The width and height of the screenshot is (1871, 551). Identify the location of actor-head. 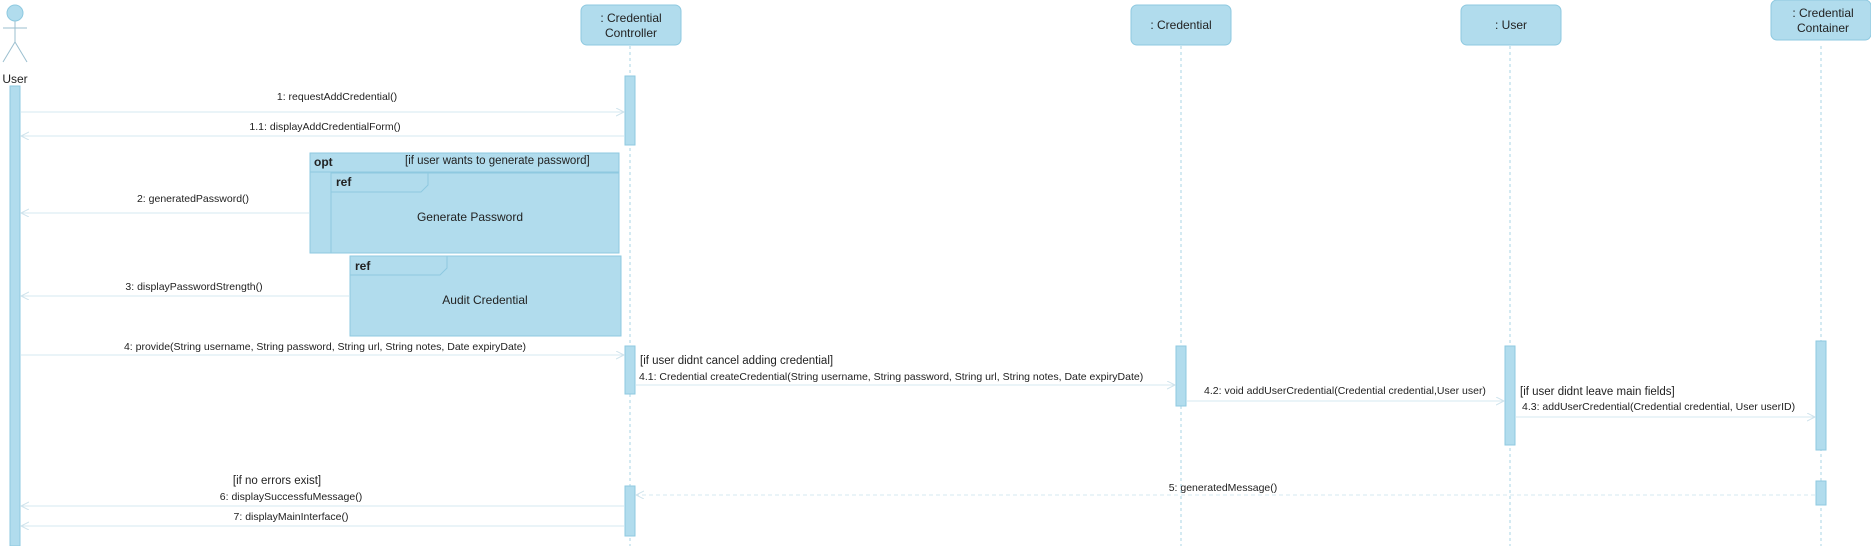
(15, 13).